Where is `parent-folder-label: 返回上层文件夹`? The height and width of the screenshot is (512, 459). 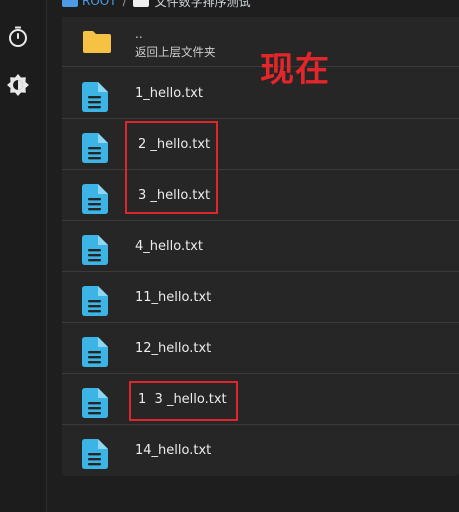 parent-folder-label: 返回上层文件夹 is located at coordinates (175, 52).